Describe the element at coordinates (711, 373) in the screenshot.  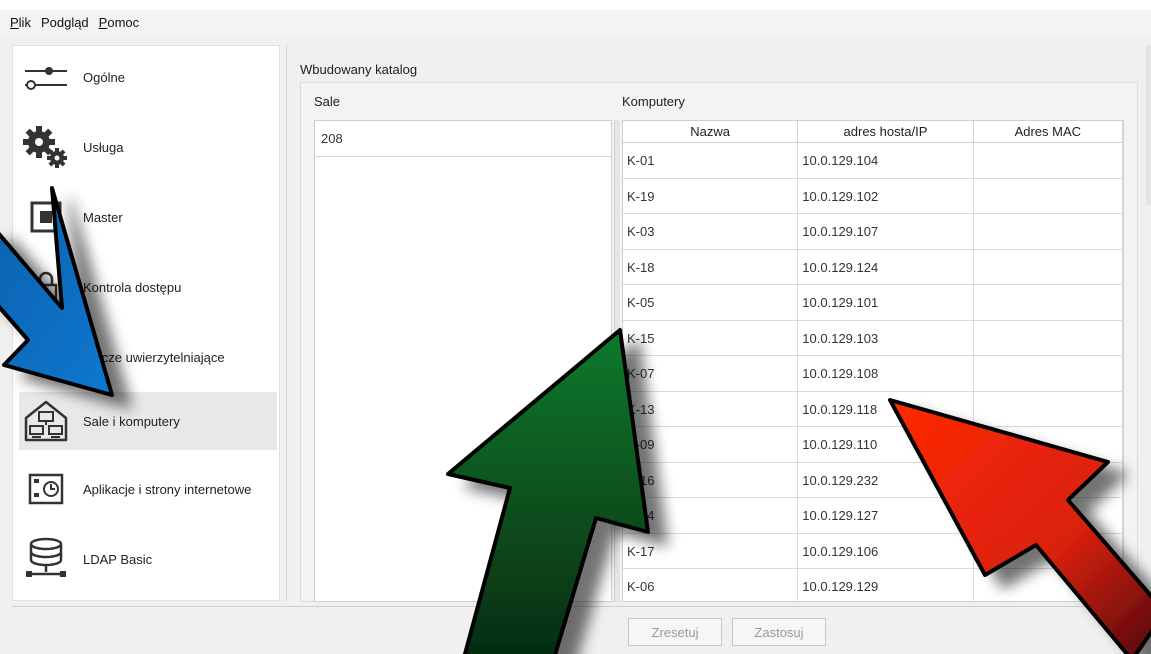
I see `cell-name: K-07` at that location.